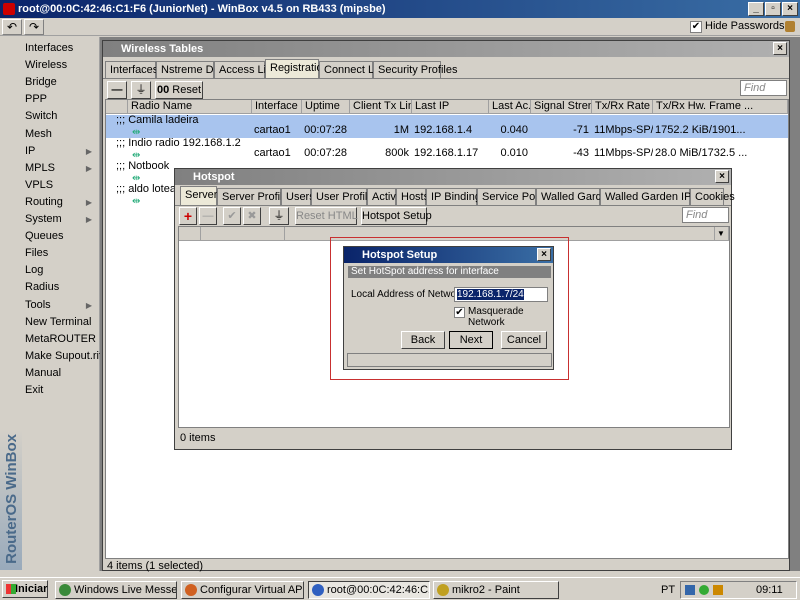 The image size is (800, 600). Describe the element at coordinates (49, 65) in the screenshot. I see `sidebar-item-wireless: Wireless` at that location.